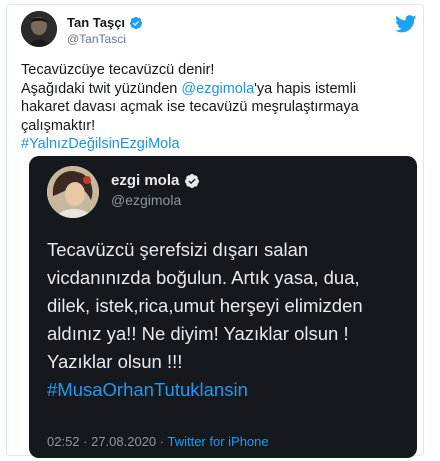  Describe the element at coordinates (147, 389) in the screenshot. I see `embedded-hashtag: #MusaOrhanTutuklansin` at that location.